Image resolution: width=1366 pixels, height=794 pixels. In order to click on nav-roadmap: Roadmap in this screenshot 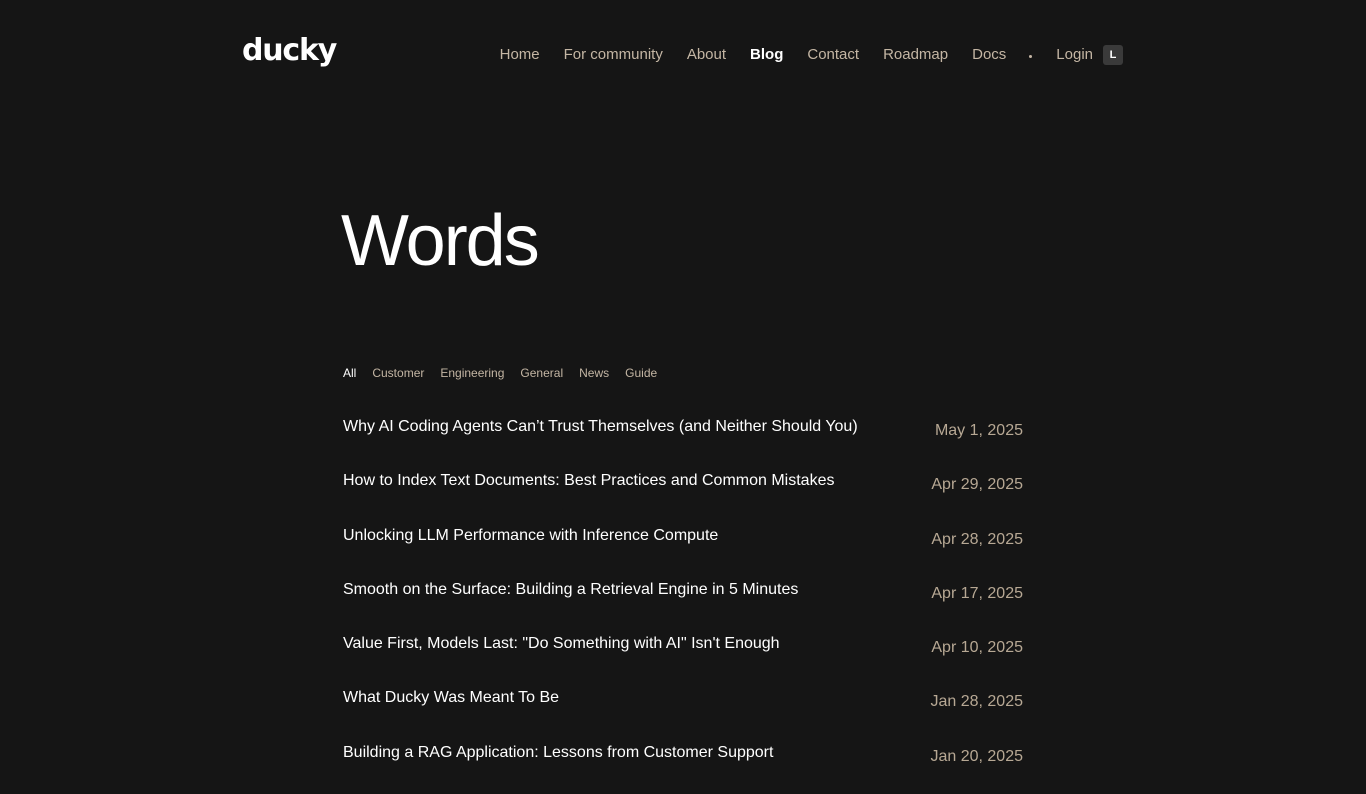, I will do `click(915, 55)`.